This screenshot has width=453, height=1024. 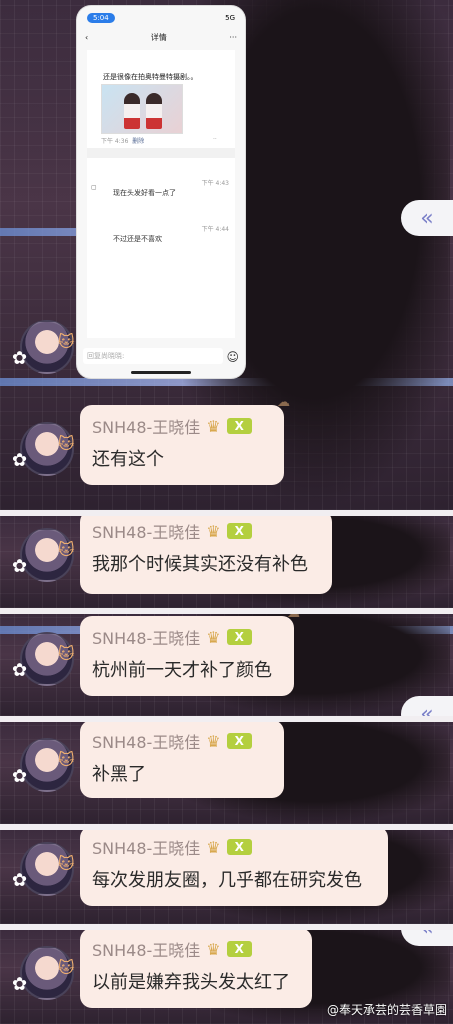 What do you see at coordinates (94, 187) in the screenshot?
I see `comment-icon: ▢` at bounding box center [94, 187].